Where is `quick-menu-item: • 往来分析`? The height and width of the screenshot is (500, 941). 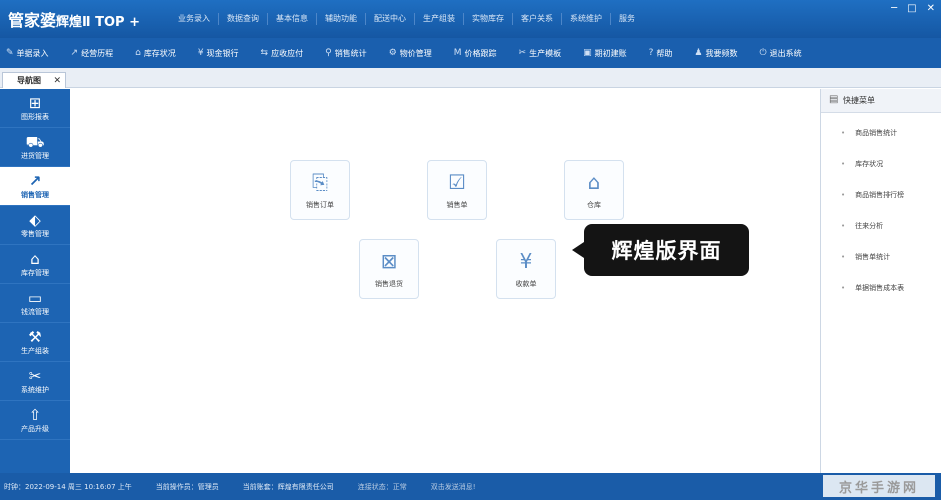
quick-menu-item: • 往来分析 is located at coordinates (881, 225).